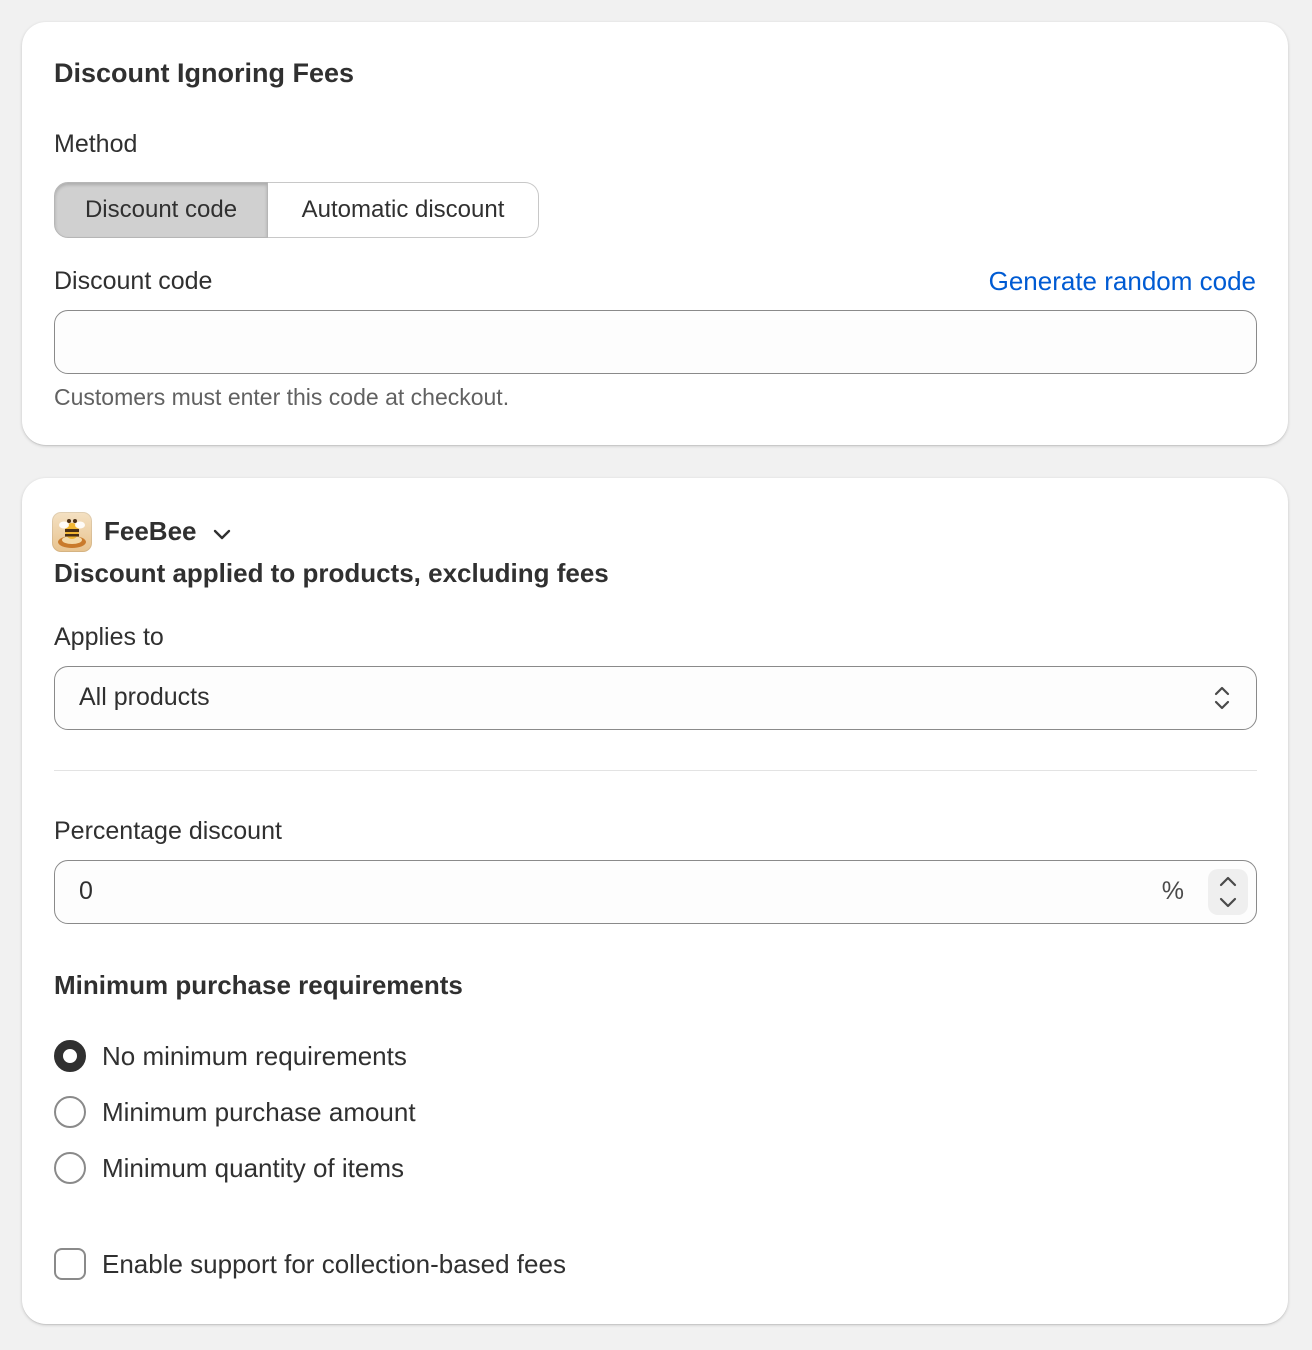 This screenshot has width=1312, height=1350. What do you see at coordinates (150, 531) in the screenshot?
I see `app-name: FeeBee` at bounding box center [150, 531].